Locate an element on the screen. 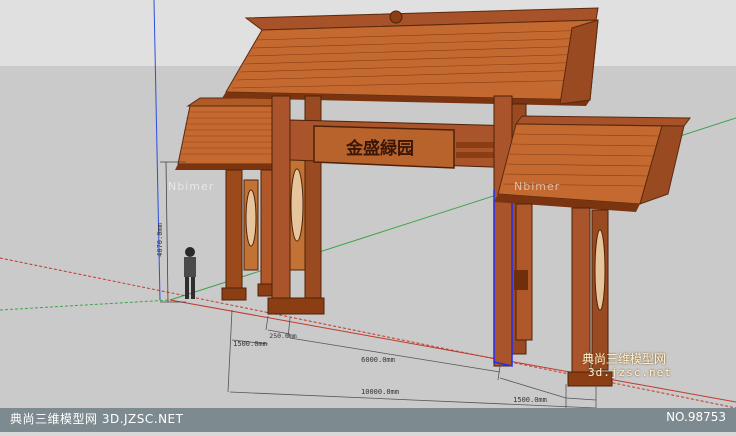  left-panel-window is located at coordinates (251, 218).